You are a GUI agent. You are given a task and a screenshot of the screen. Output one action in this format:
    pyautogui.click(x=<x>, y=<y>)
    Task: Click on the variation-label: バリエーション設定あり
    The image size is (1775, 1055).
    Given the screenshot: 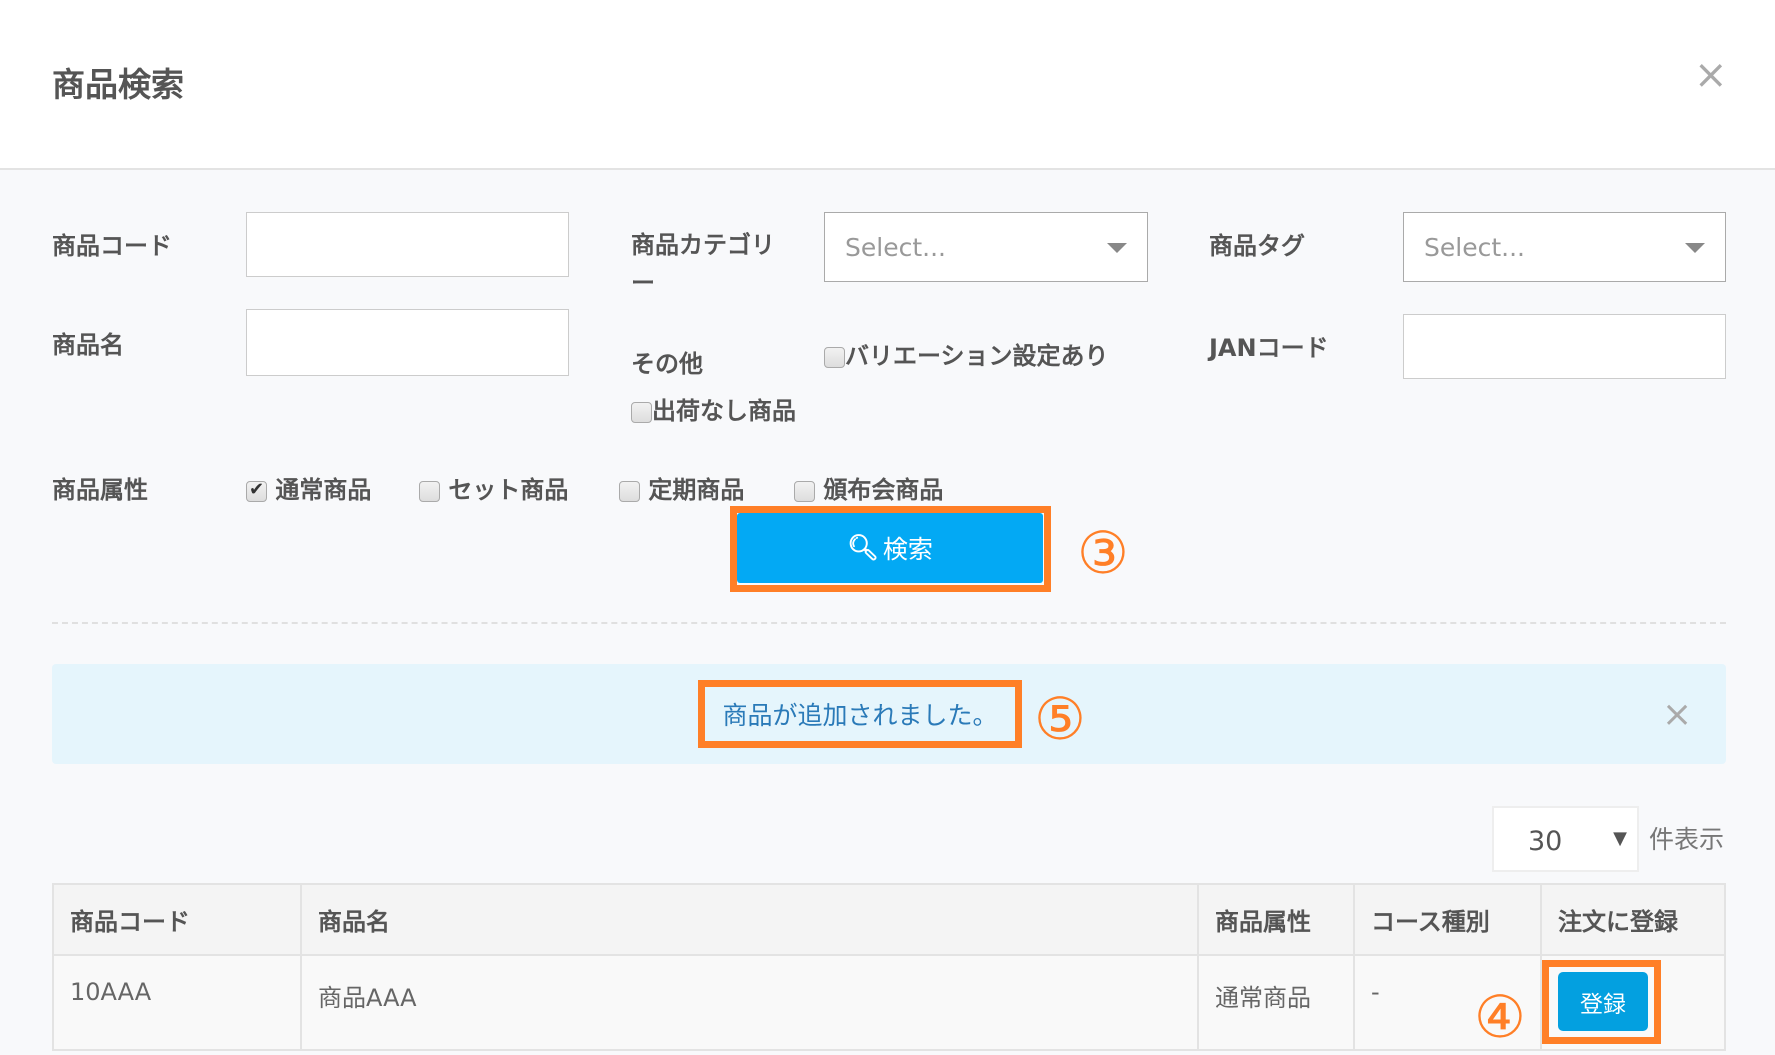 What is the action you would take?
    pyautogui.click(x=977, y=356)
    